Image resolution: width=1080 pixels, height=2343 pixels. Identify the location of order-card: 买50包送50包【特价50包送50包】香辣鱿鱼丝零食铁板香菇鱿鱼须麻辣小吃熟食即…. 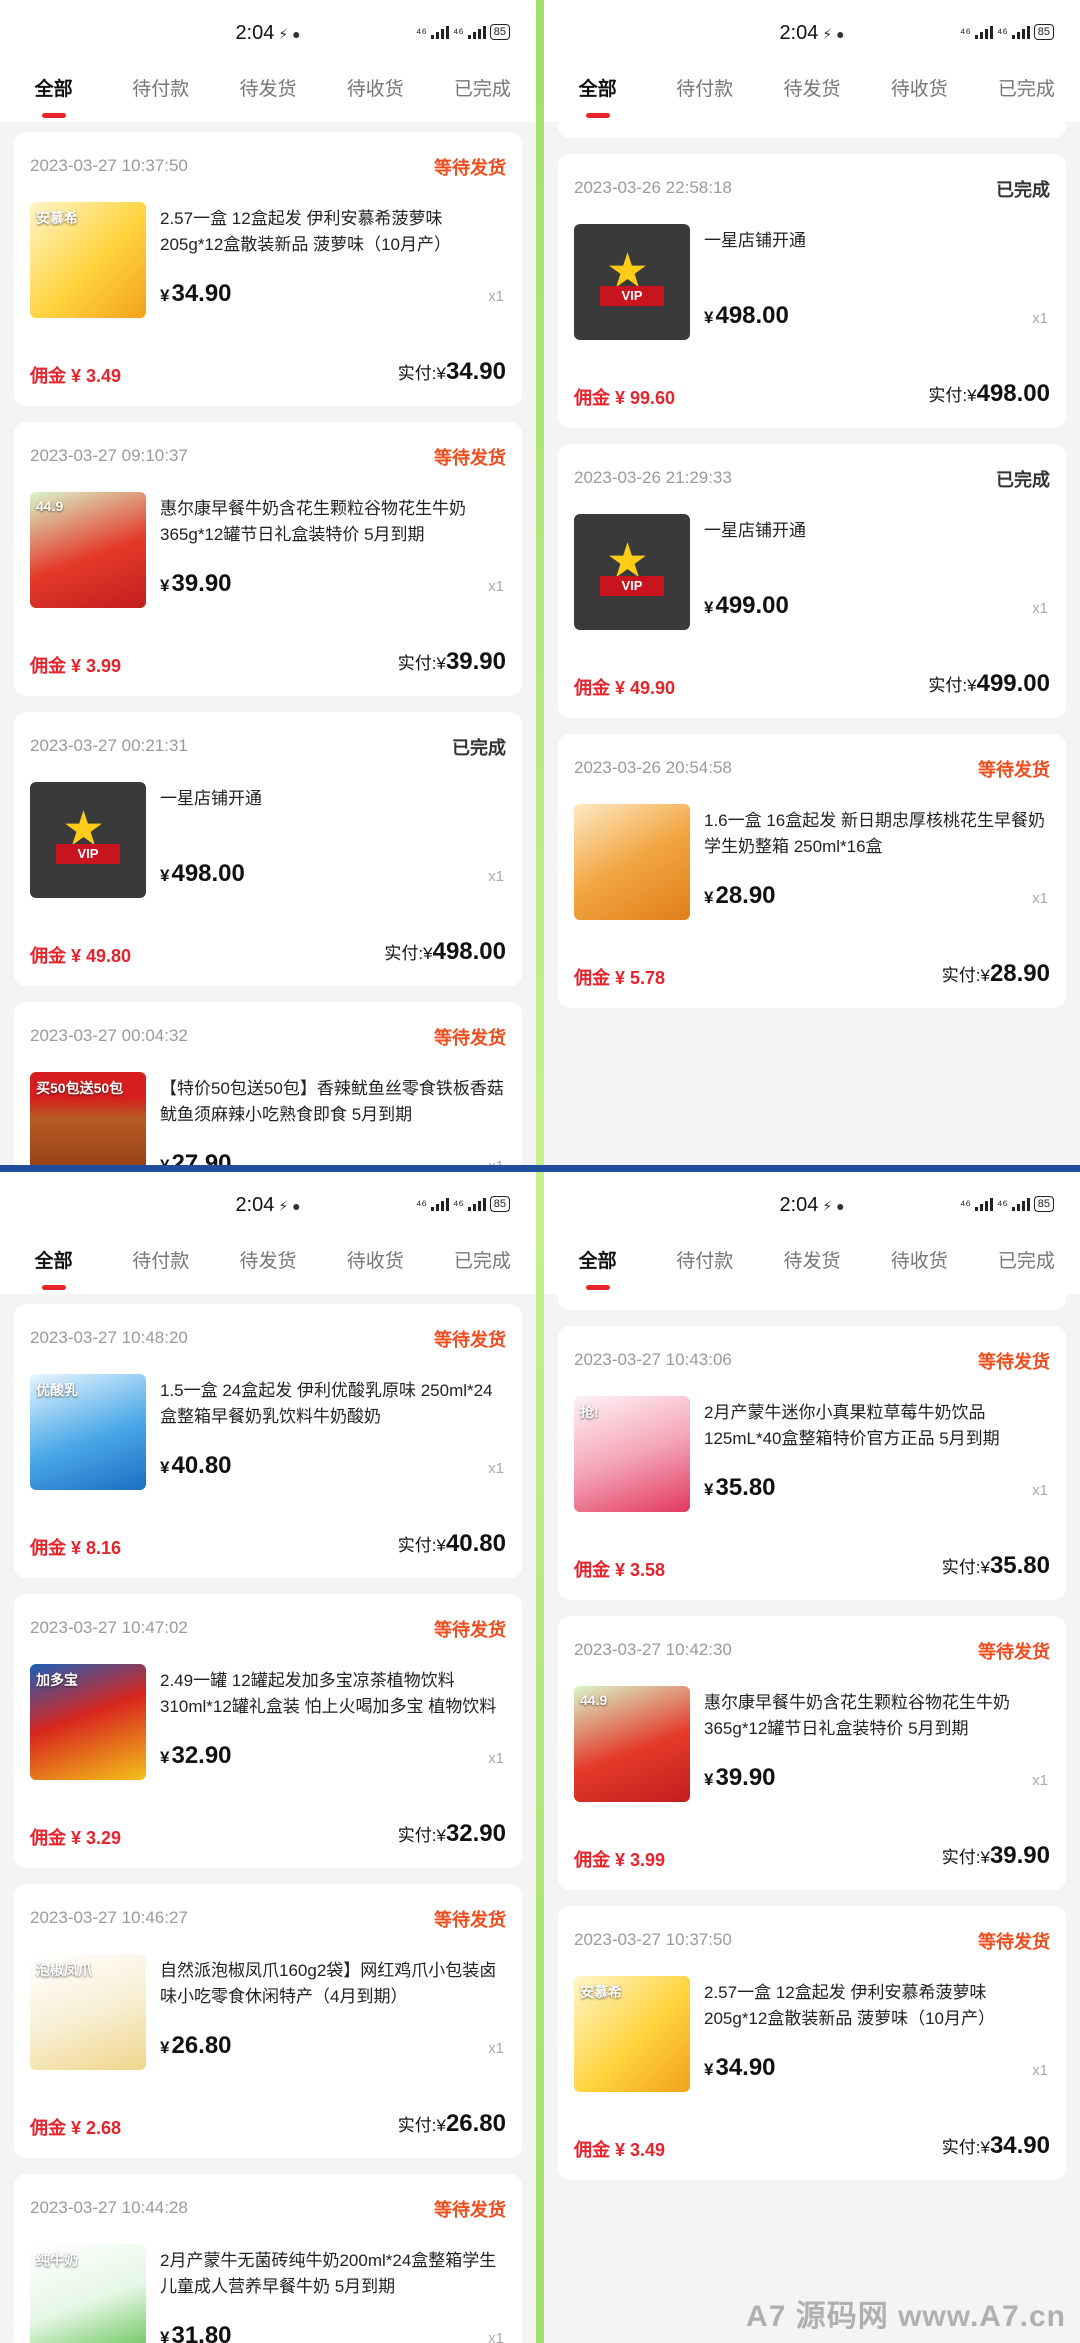
(812, 130).